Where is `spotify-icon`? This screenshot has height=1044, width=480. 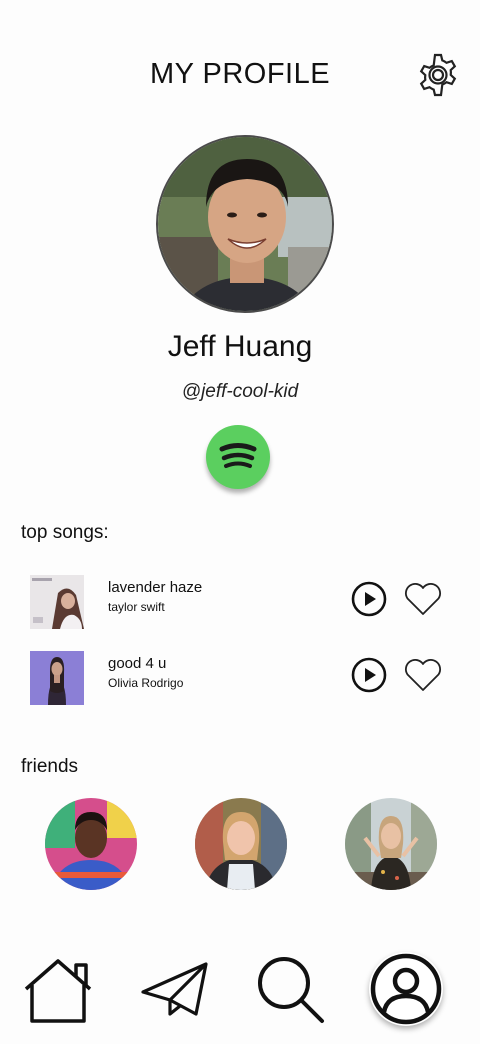
spotify-icon is located at coordinates (238, 455).